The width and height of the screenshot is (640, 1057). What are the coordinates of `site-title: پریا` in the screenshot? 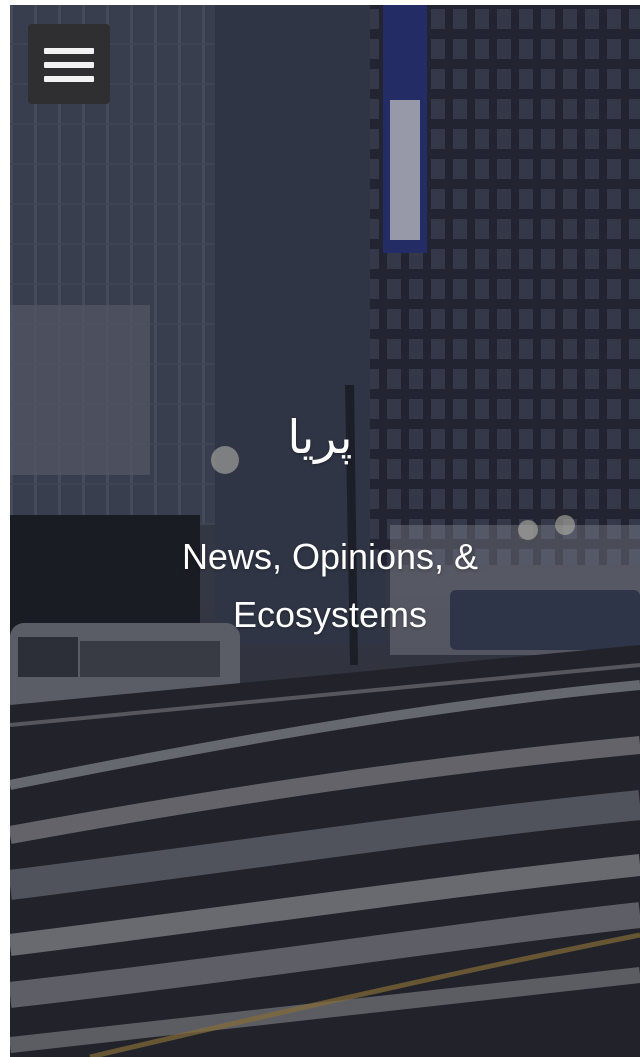 It's located at (320, 437).